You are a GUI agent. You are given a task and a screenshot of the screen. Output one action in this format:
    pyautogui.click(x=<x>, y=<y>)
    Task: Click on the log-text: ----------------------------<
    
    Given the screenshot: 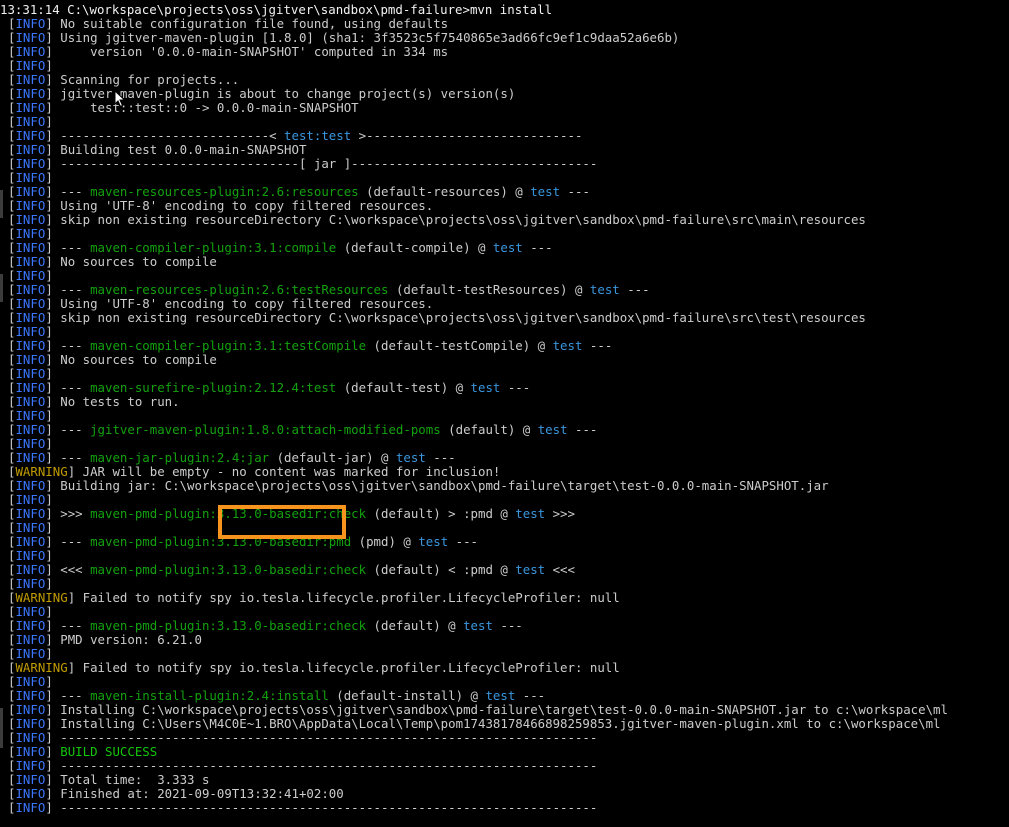 What is the action you would take?
    pyautogui.click(x=172, y=135)
    